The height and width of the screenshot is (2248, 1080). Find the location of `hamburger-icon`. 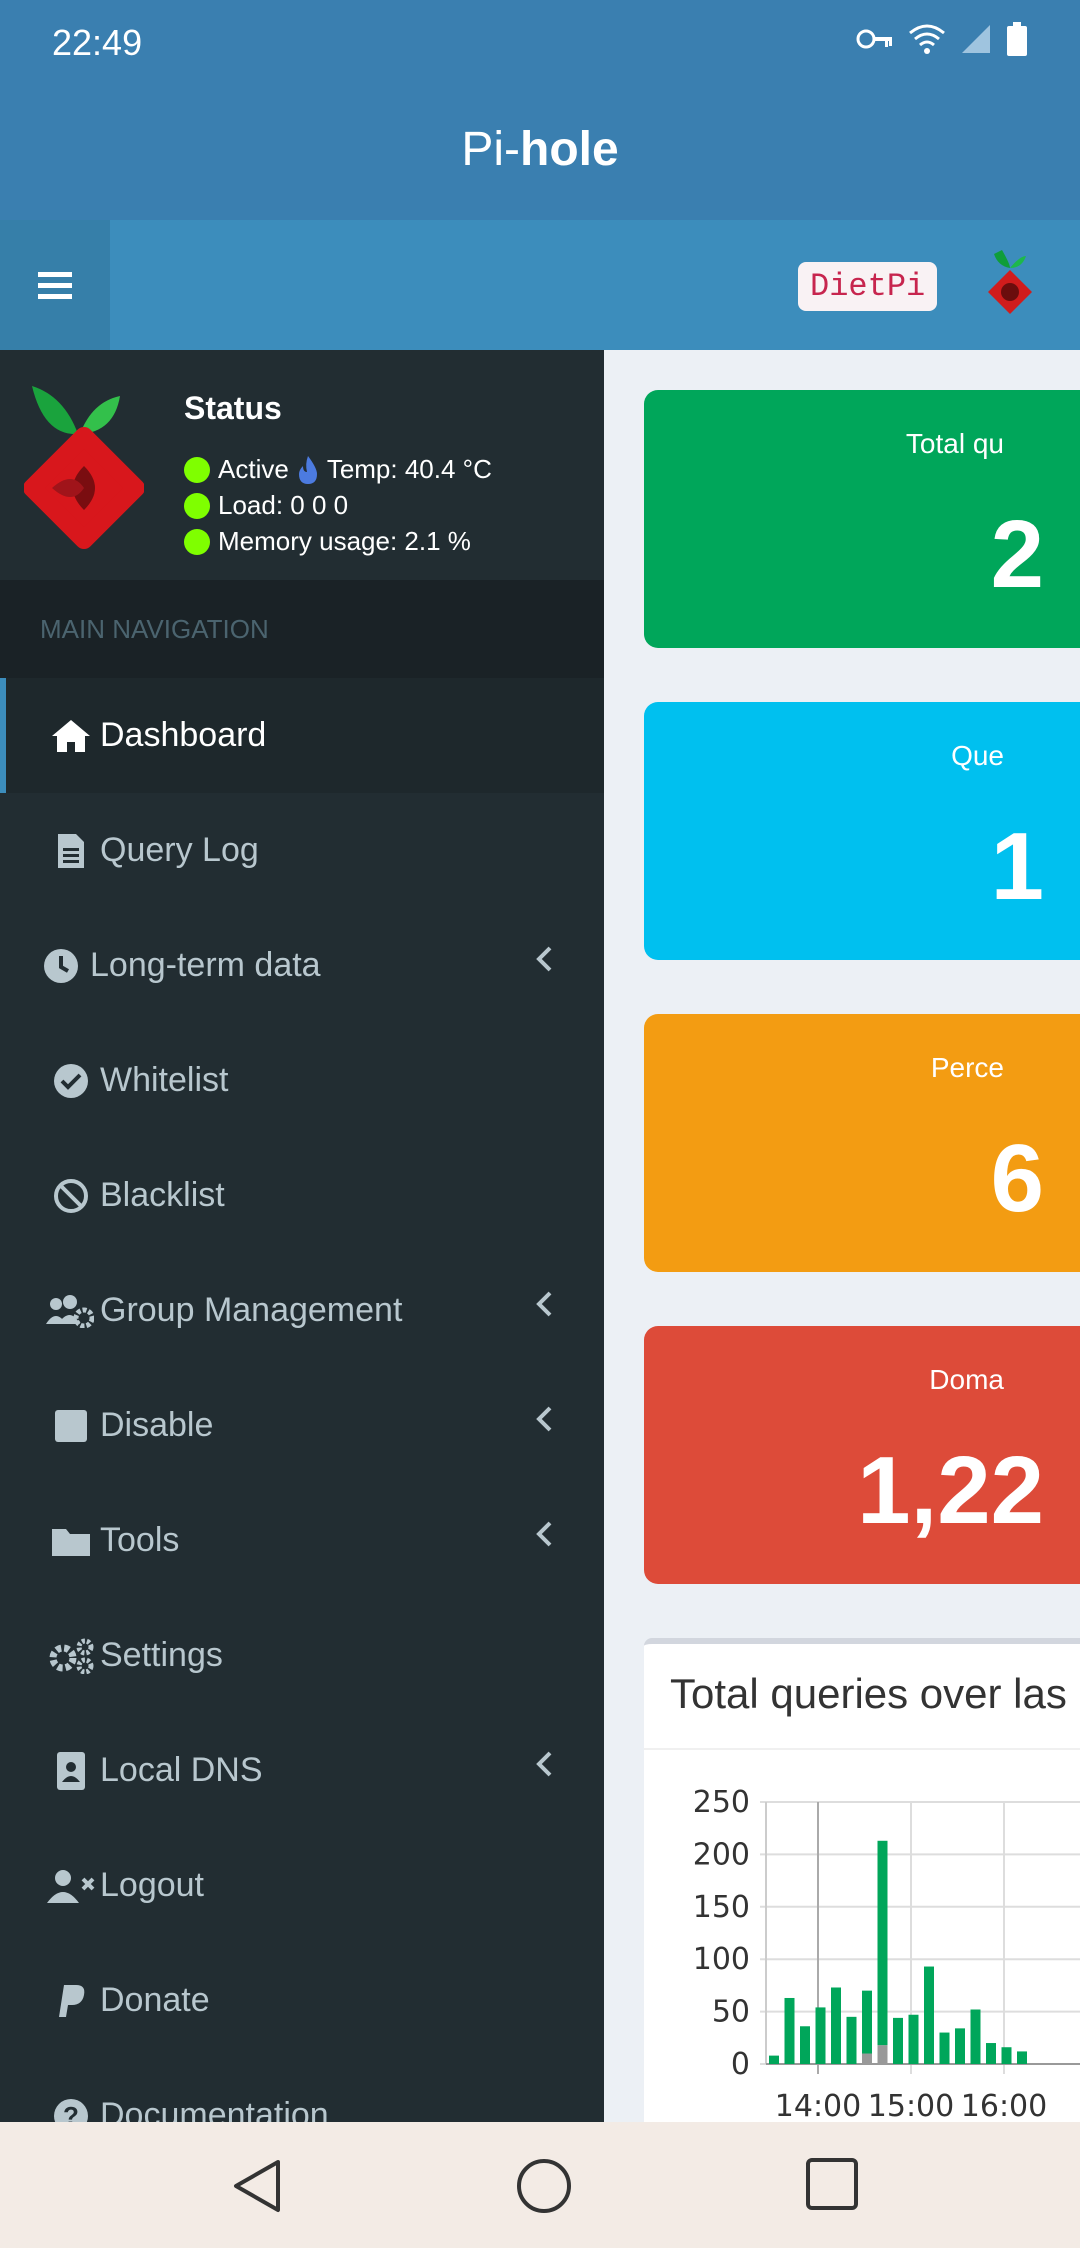

hamburger-icon is located at coordinates (55, 285).